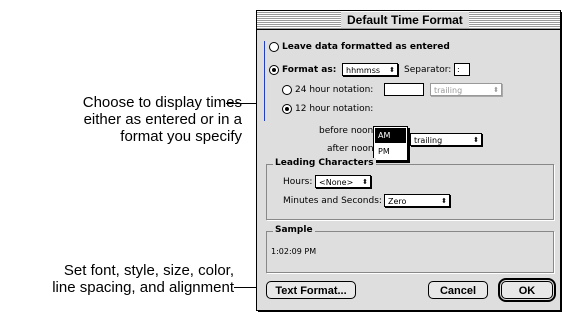 This screenshot has width=562, height=312. I want to click on cancel-button: Cancel, so click(458, 290).